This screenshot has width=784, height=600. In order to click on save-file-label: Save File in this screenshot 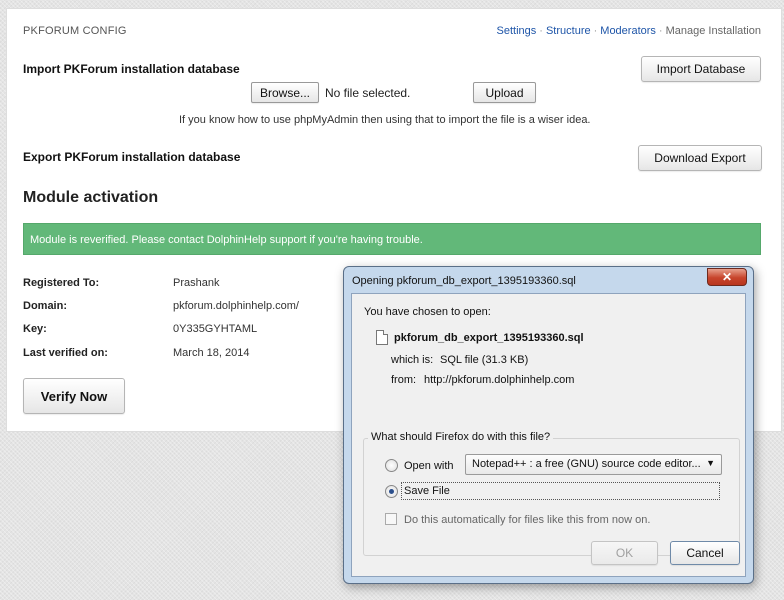, I will do `click(427, 491)`.